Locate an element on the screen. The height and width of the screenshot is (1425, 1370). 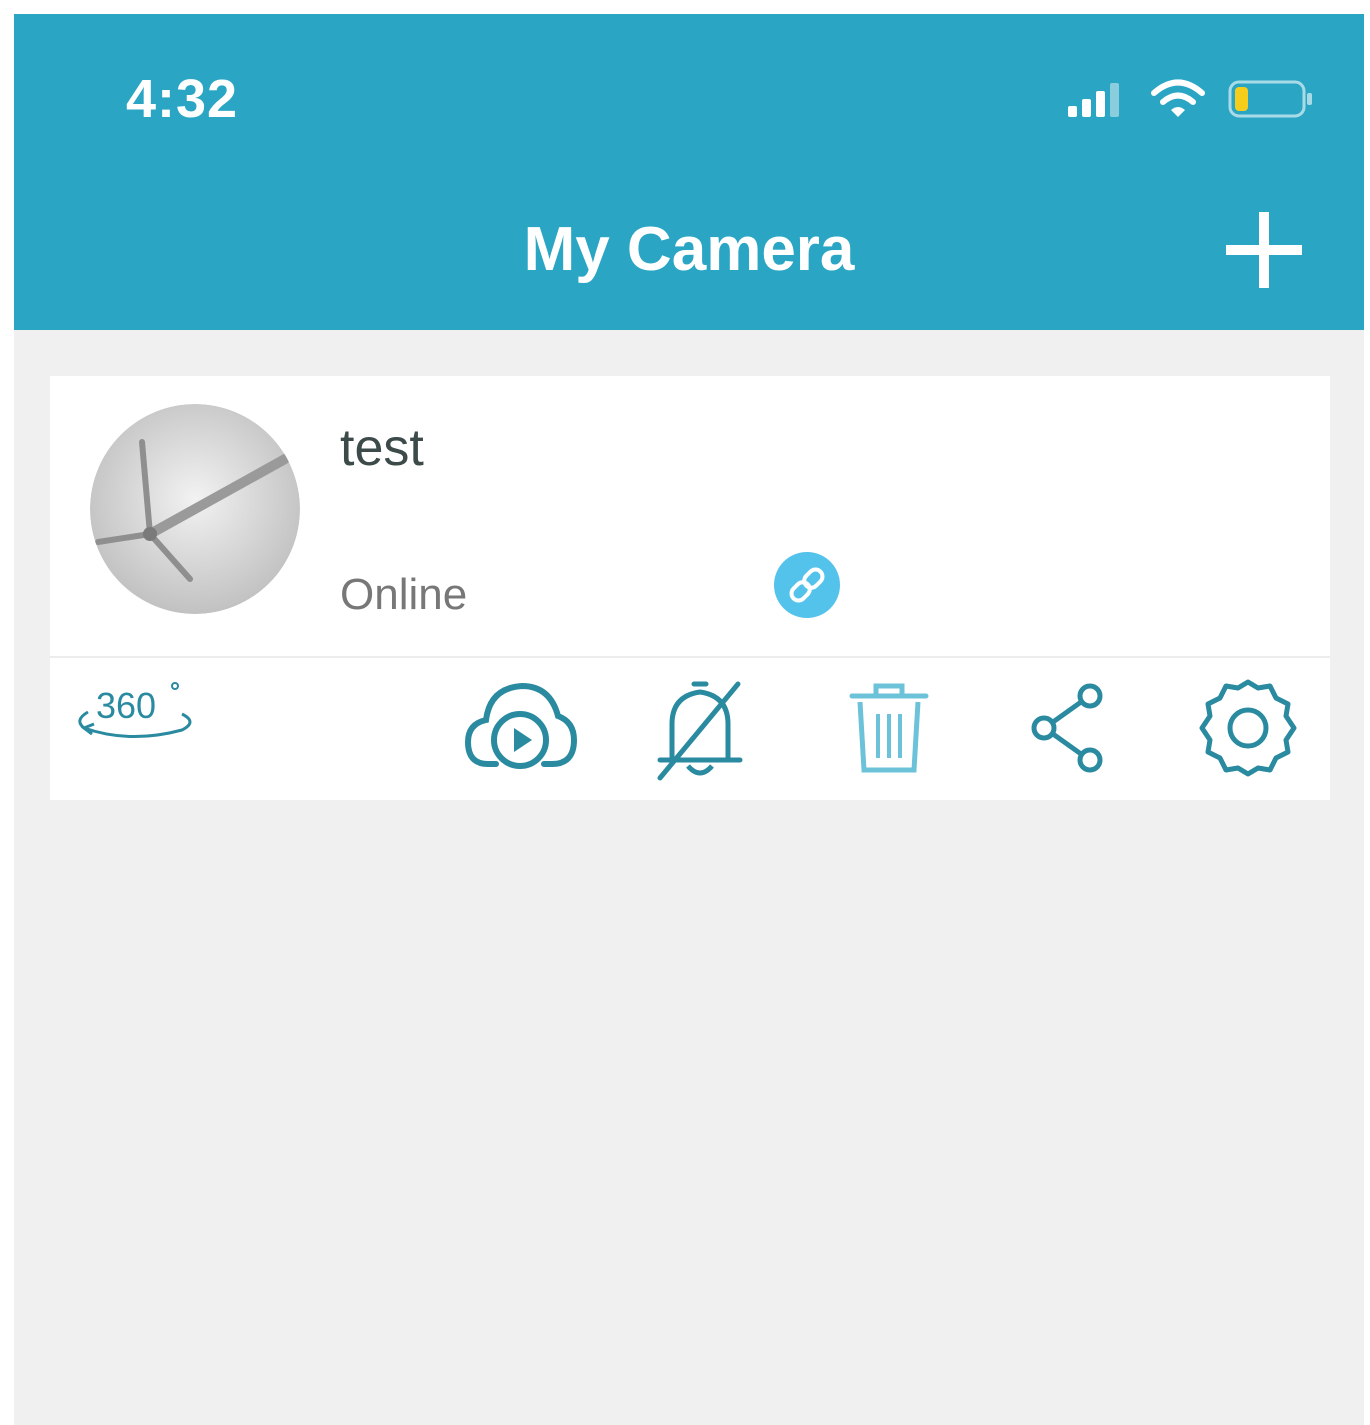
status-icons is located at coordinates (1190, 99).